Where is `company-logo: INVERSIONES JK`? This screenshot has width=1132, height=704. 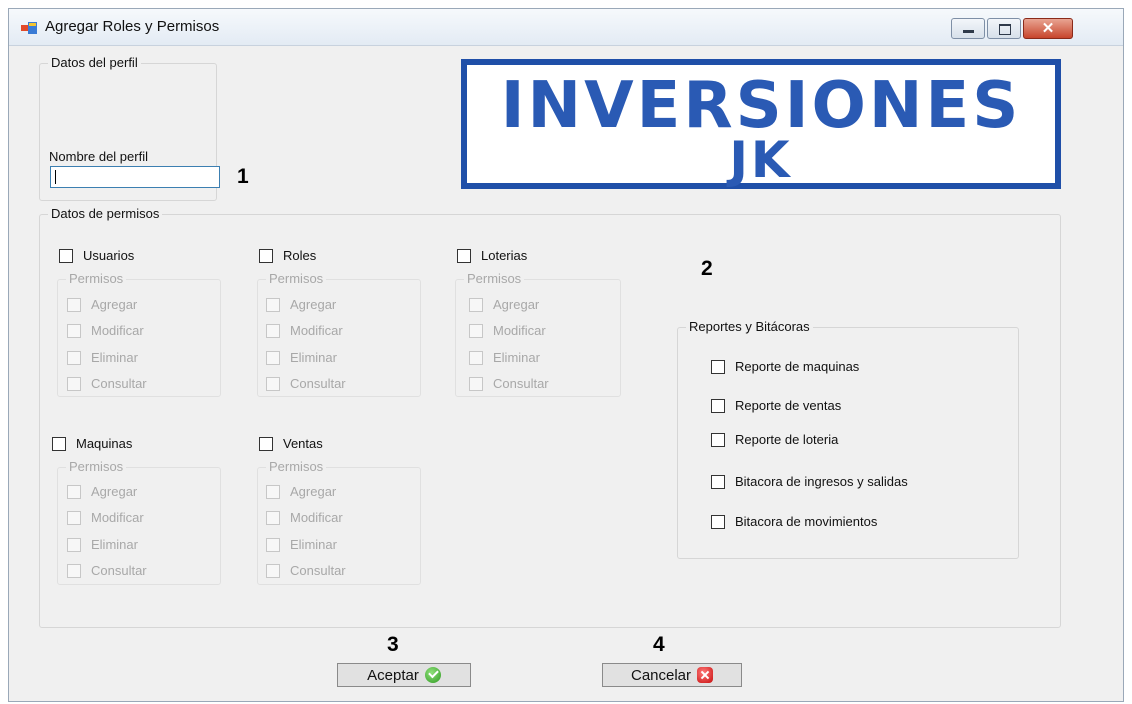
company-logo: INVERSIONES JK is located at coordinates (761, 124).